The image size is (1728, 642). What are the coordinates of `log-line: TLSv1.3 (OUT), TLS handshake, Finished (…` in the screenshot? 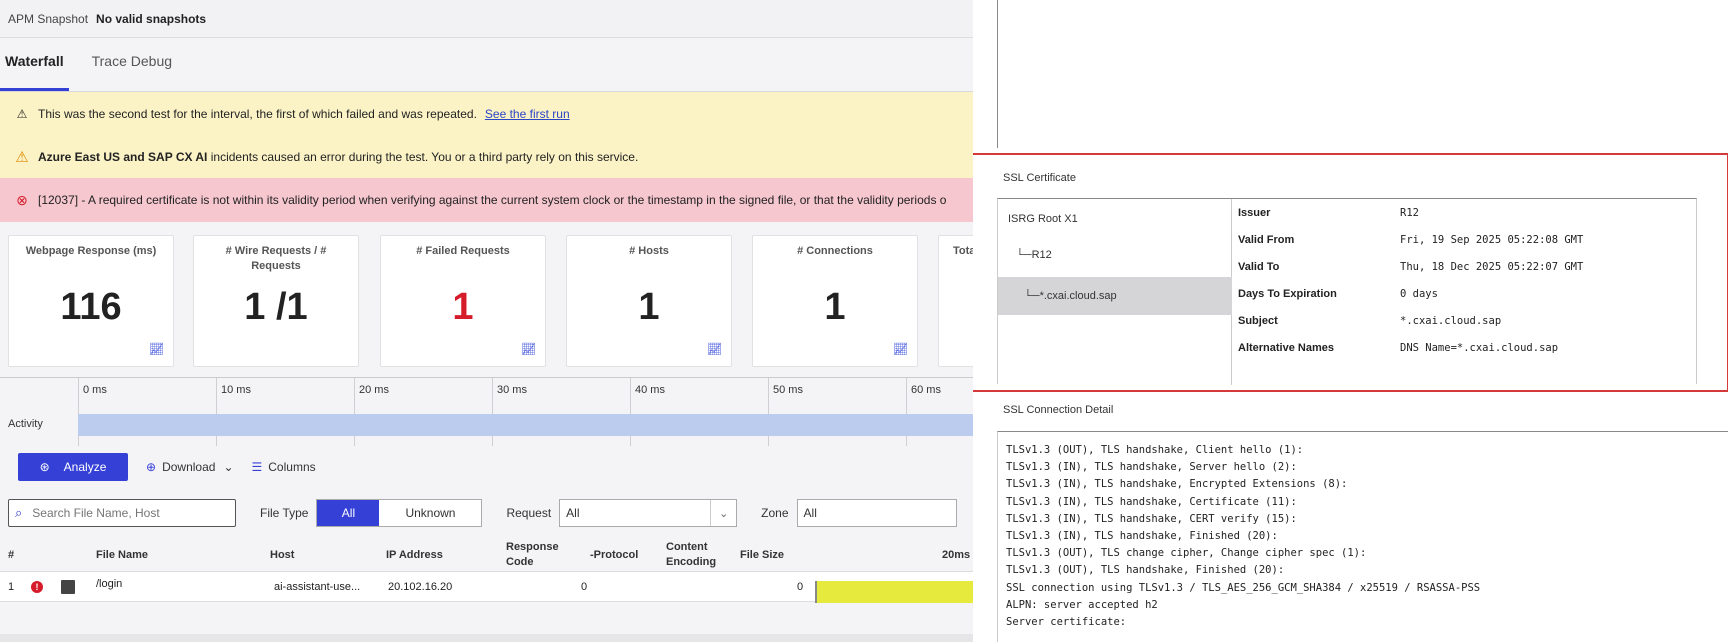 It's located at (1145, 570).